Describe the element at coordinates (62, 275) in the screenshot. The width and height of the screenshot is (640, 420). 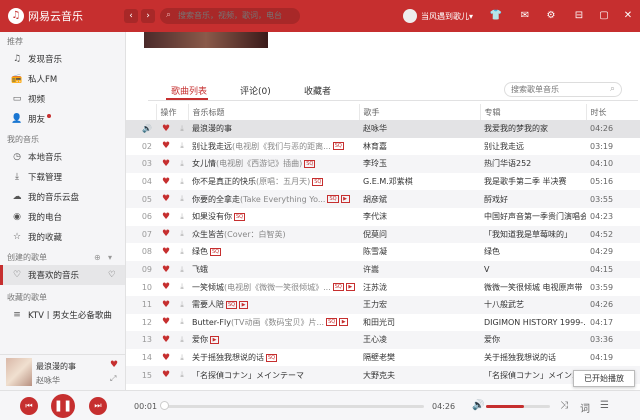
I see `sidebar-item-liked: ♡ 我喜欢的音乐 ♡` at that location.